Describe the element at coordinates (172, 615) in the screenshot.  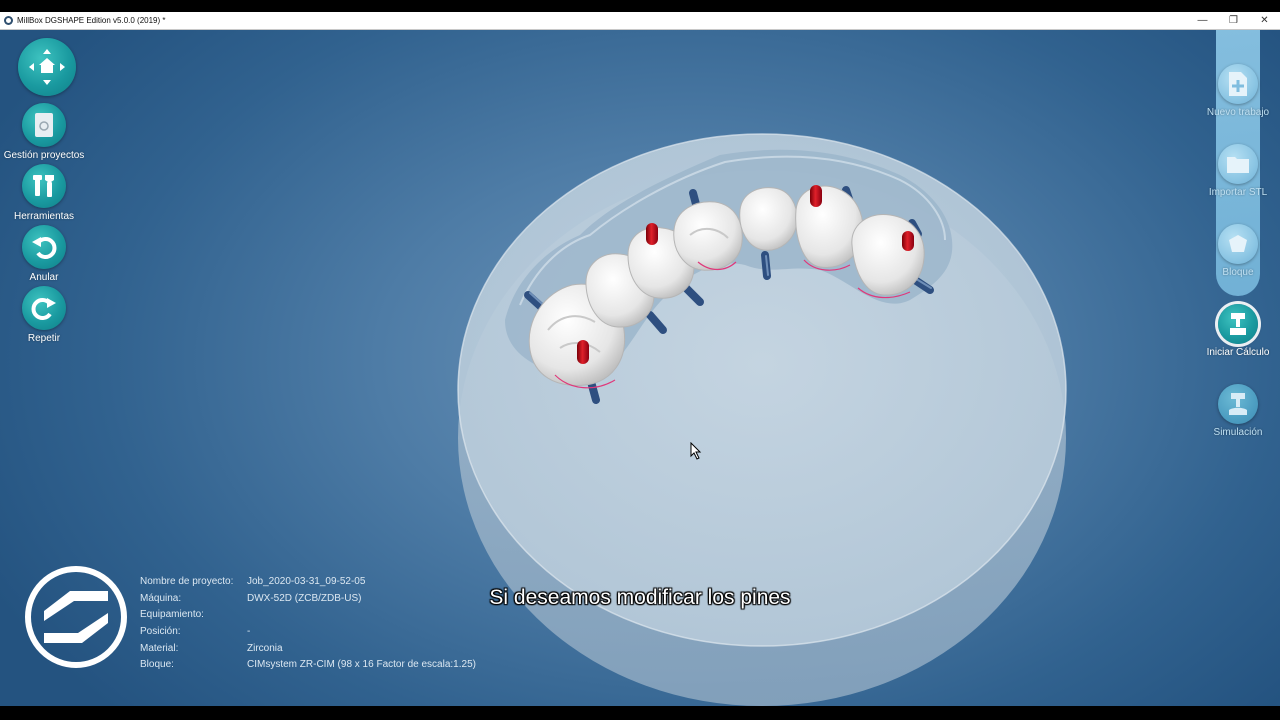
I see `info-label: Equipamiento:` at that location.